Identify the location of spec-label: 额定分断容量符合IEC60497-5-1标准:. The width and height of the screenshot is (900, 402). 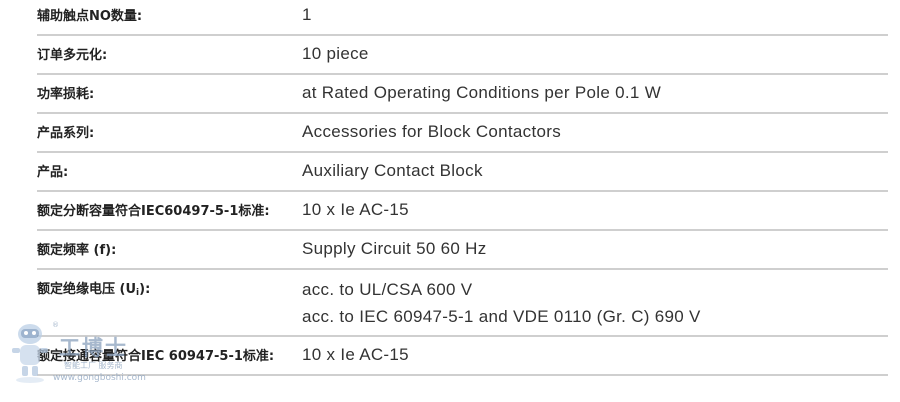
(169, 211).